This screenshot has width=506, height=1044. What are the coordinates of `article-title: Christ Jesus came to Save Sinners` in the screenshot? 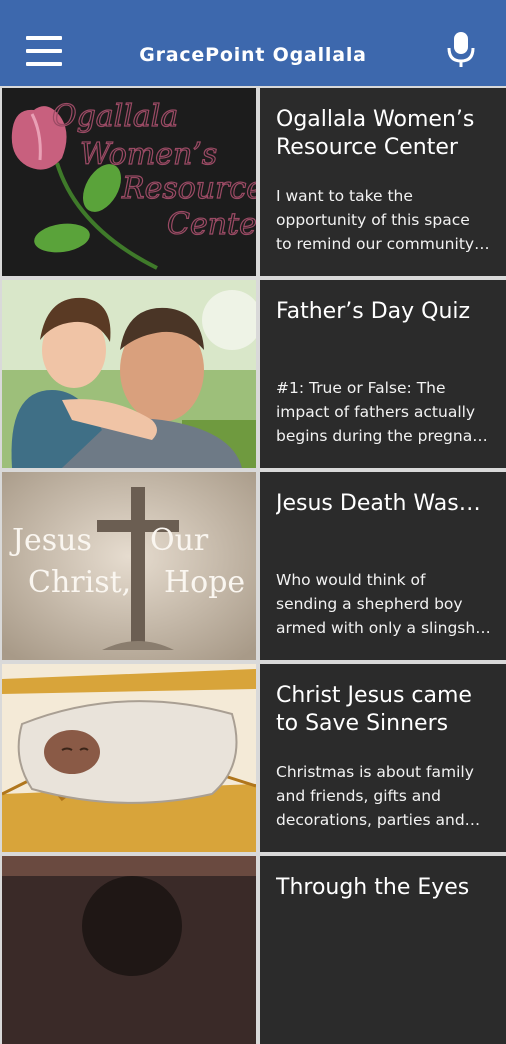 It's located at (374, 709).